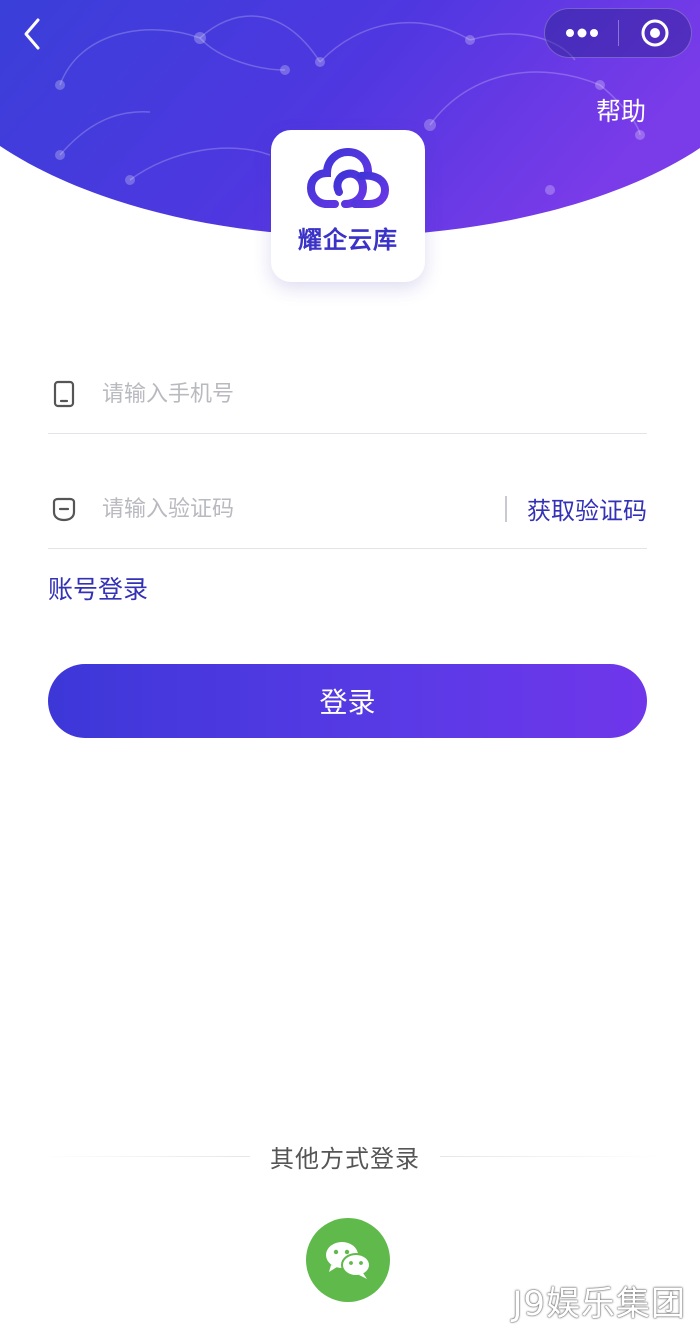 The image size is (700, 1326). What do you see at coordinates (551, 1156) in the screenshot?
I see `divider-line-right` at bounding box center [551, 1156].